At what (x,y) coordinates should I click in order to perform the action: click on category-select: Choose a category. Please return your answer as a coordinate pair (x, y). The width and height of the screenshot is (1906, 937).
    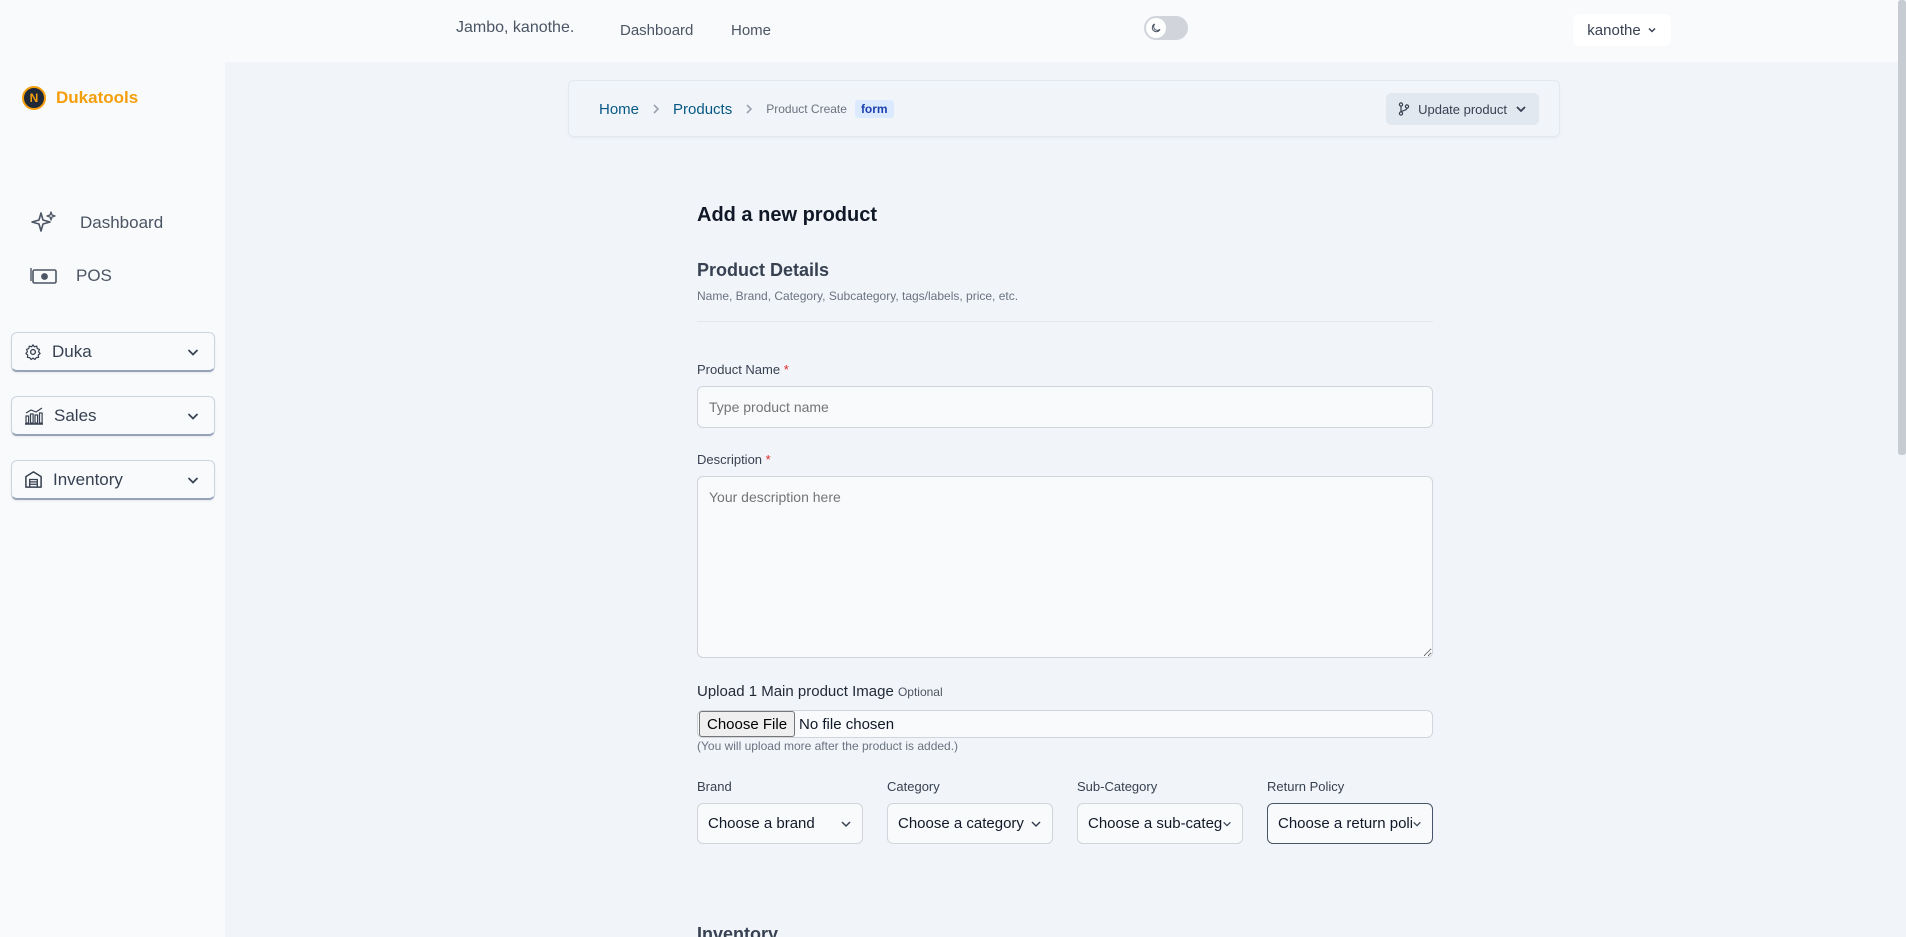
    Looking at the image, I should click on (970, 823).